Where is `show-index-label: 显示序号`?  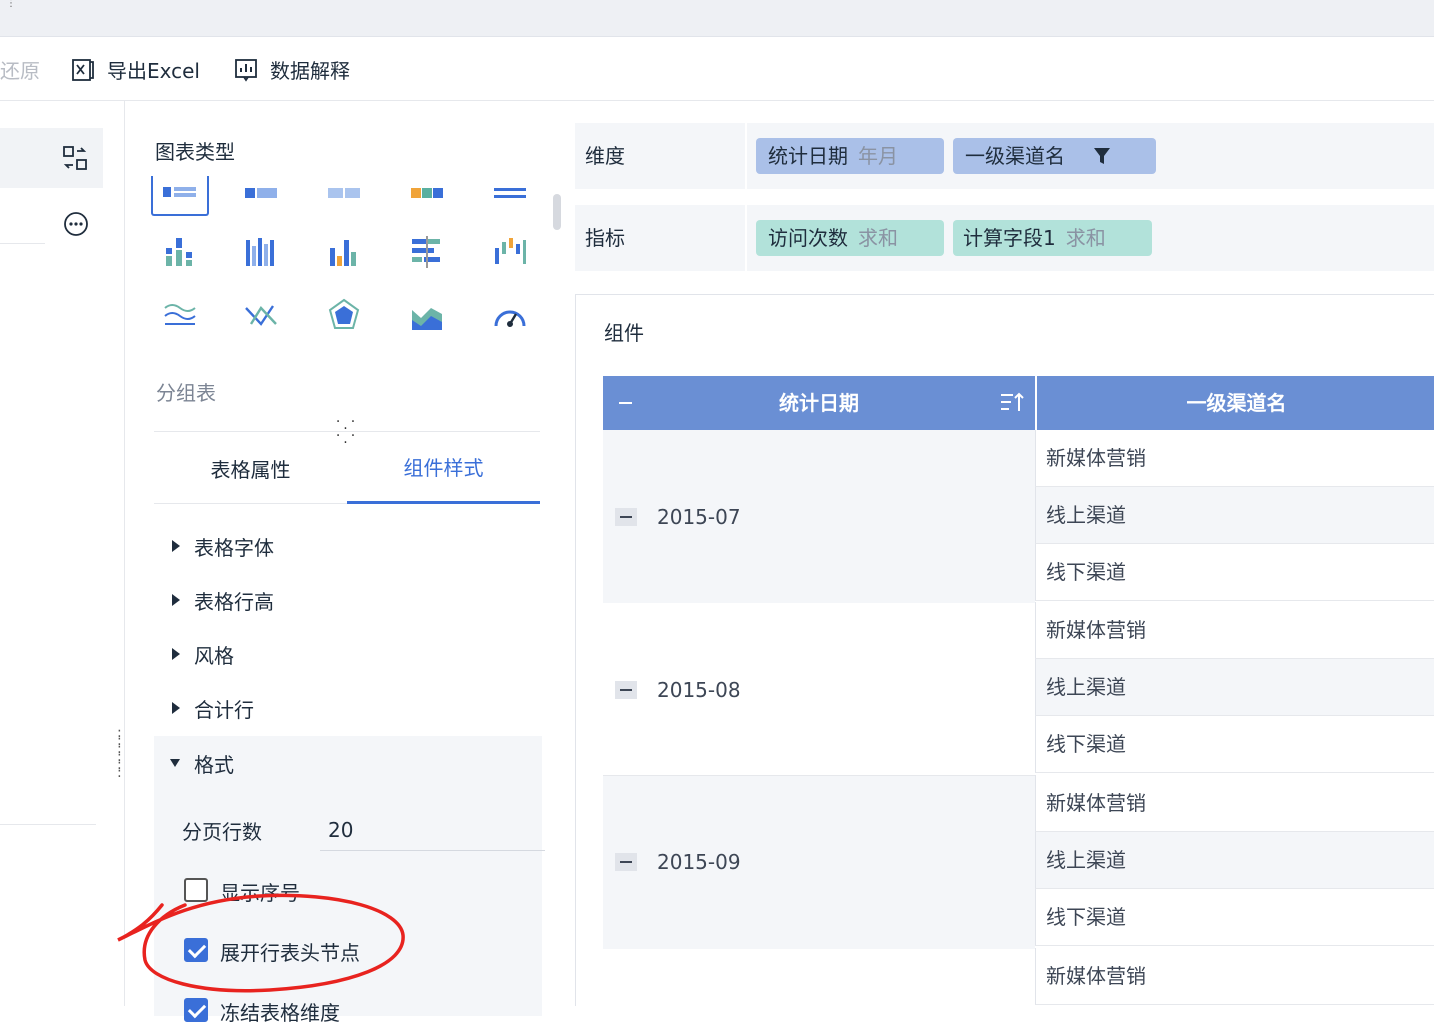
show-index-label: 显示序号 is located at coordinates (260, 893).